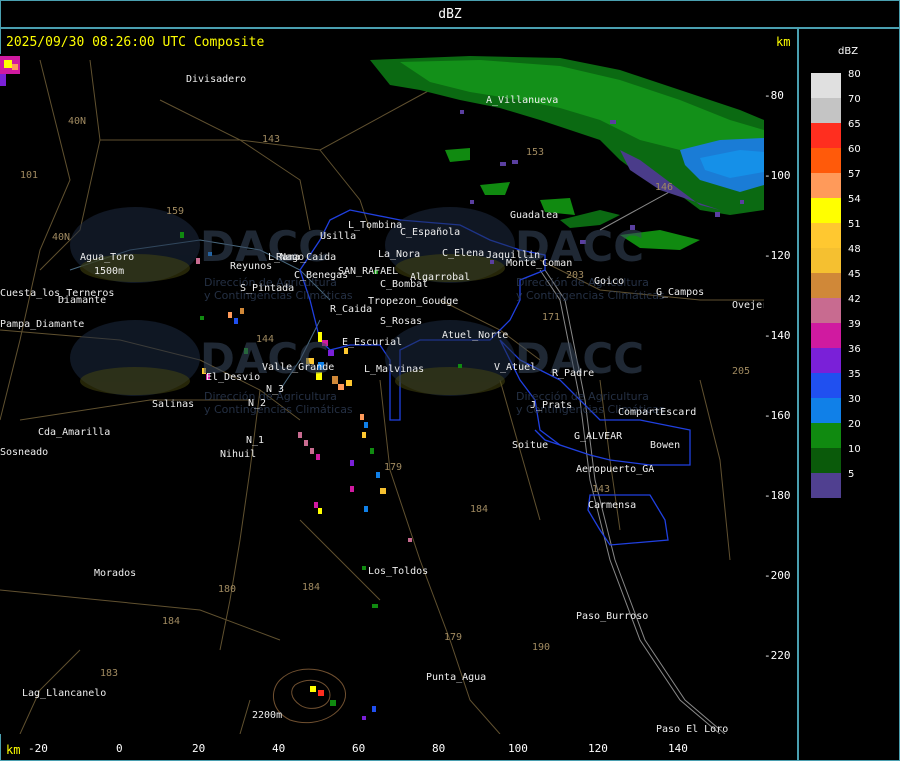  What do you see at coordinates (774, 95) in the screenshot?
I see `y-tick: -80` at bounding box center [774, 95].